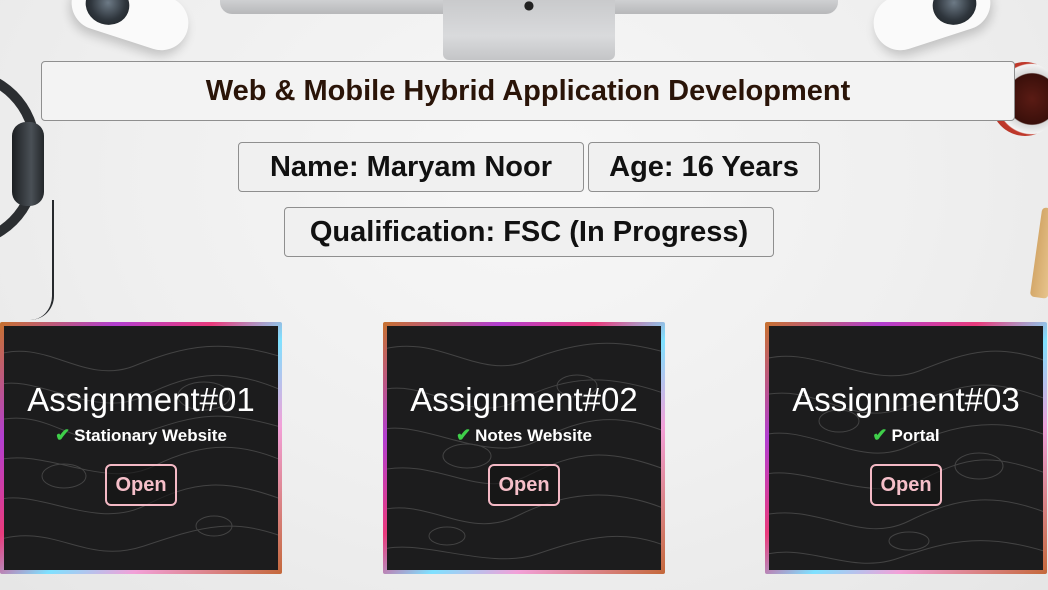  I want to click on assignment-subtitle-text: Stationary Website, so click(150, 435).